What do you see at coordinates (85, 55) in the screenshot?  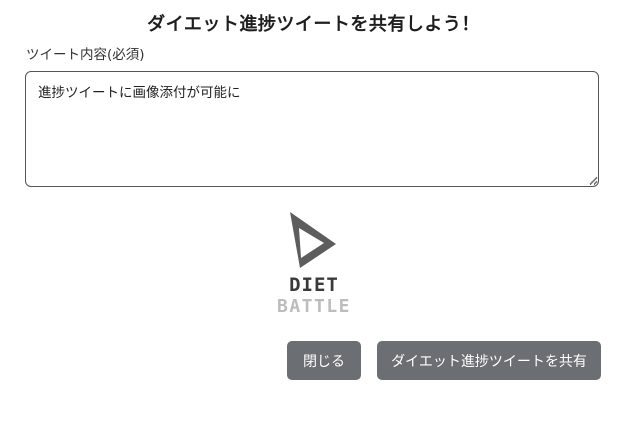 I see `tweet-content-label: ツイート内容(必須)` at bounding box center [85, 55].